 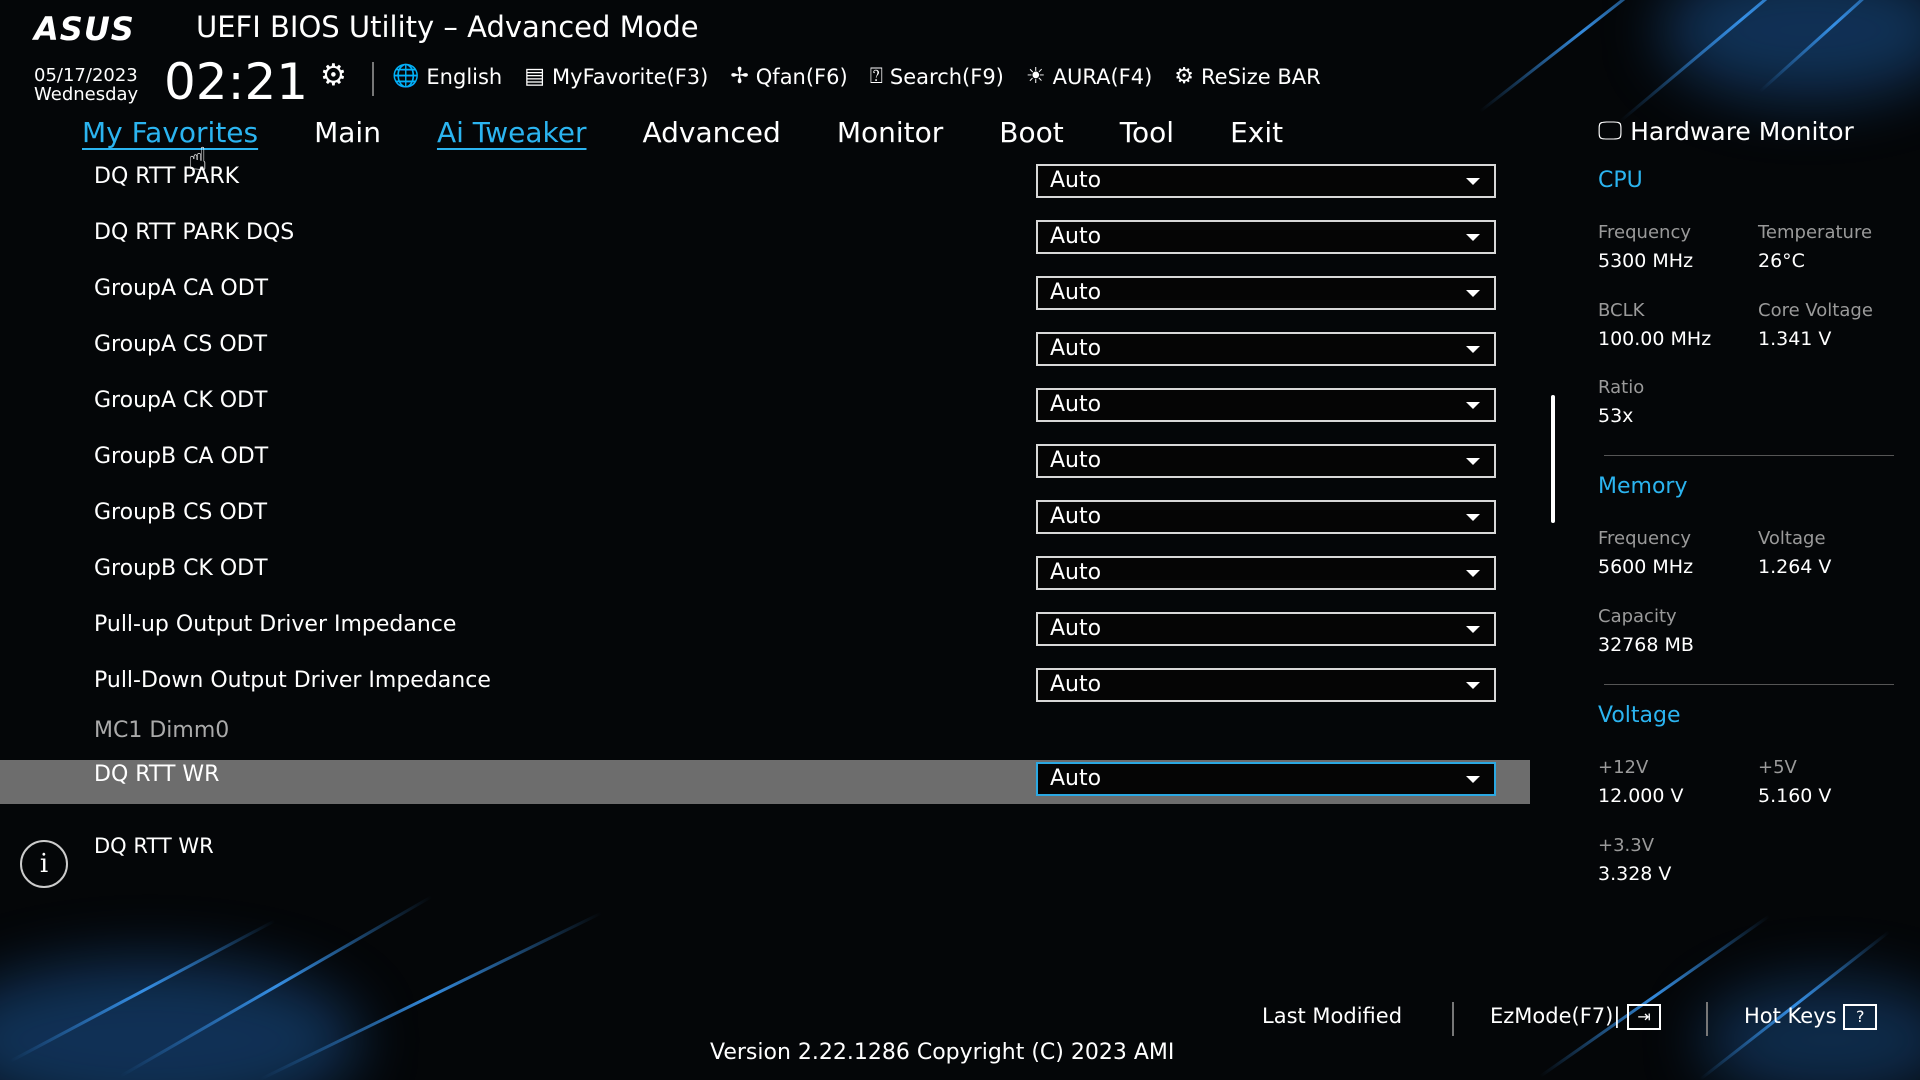 What do you see at coordinates (765, 520) in the screenshot?
I see `setting-row: GroupB CS ODT Auto` at bounding box center [765, 520].